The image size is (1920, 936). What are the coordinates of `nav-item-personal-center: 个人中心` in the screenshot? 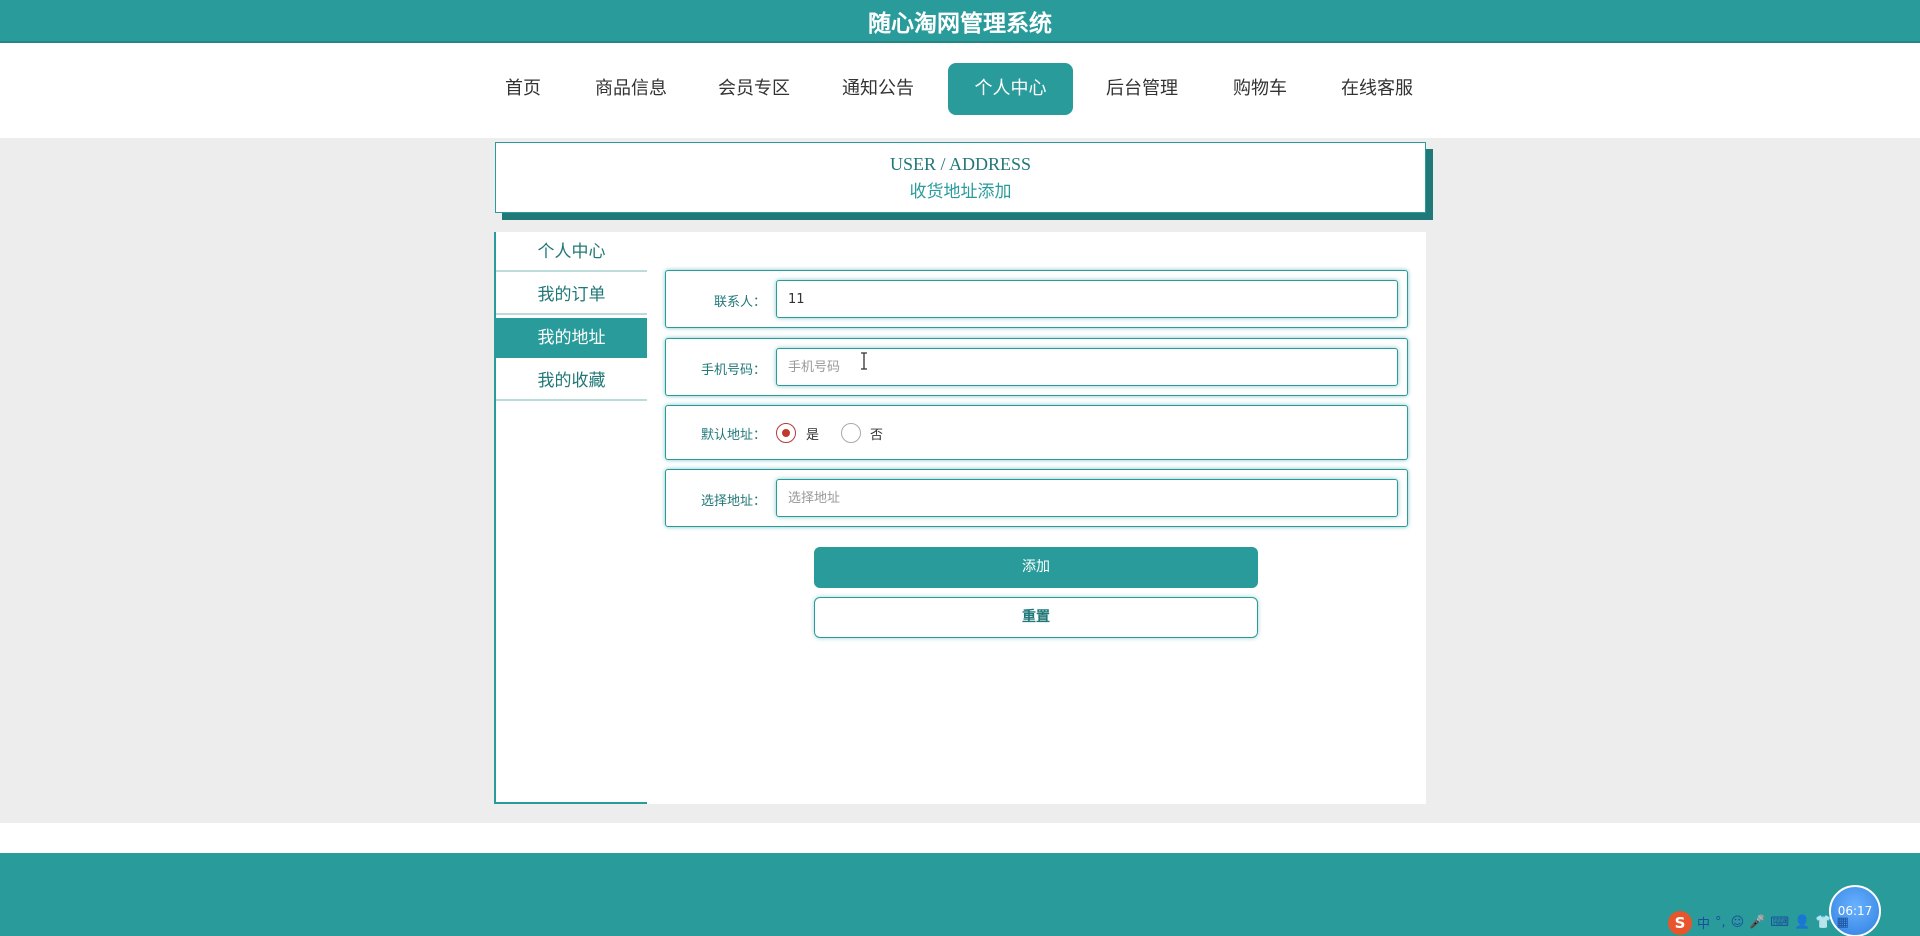 It's located at (1010, 89).